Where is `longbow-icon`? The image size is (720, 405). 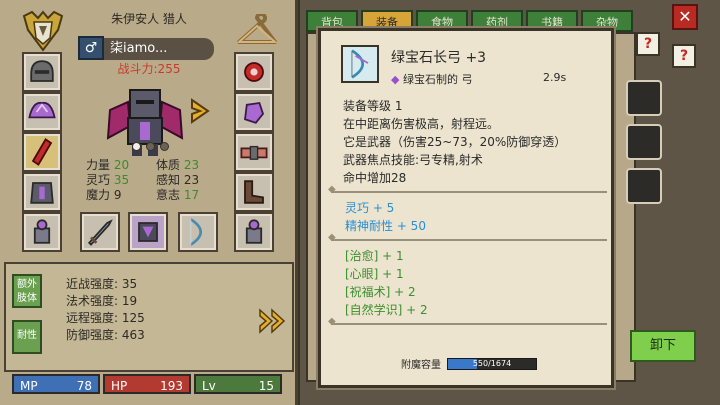
longbow-icon is located at coordinates (360, 64).